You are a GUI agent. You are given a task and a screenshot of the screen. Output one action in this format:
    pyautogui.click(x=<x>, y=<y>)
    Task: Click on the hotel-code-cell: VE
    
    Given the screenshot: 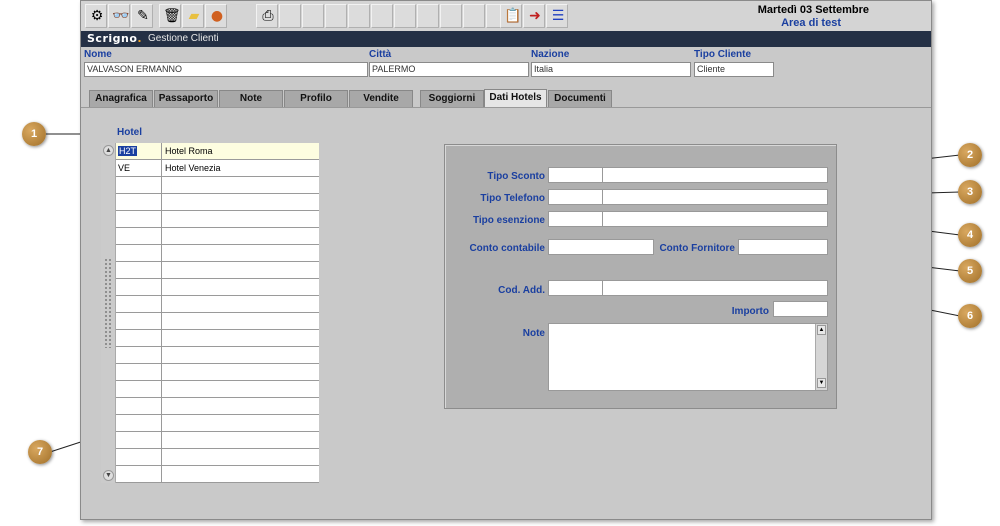 What is the action you would take?
    pyautogui.click(x=139, y=168)
    